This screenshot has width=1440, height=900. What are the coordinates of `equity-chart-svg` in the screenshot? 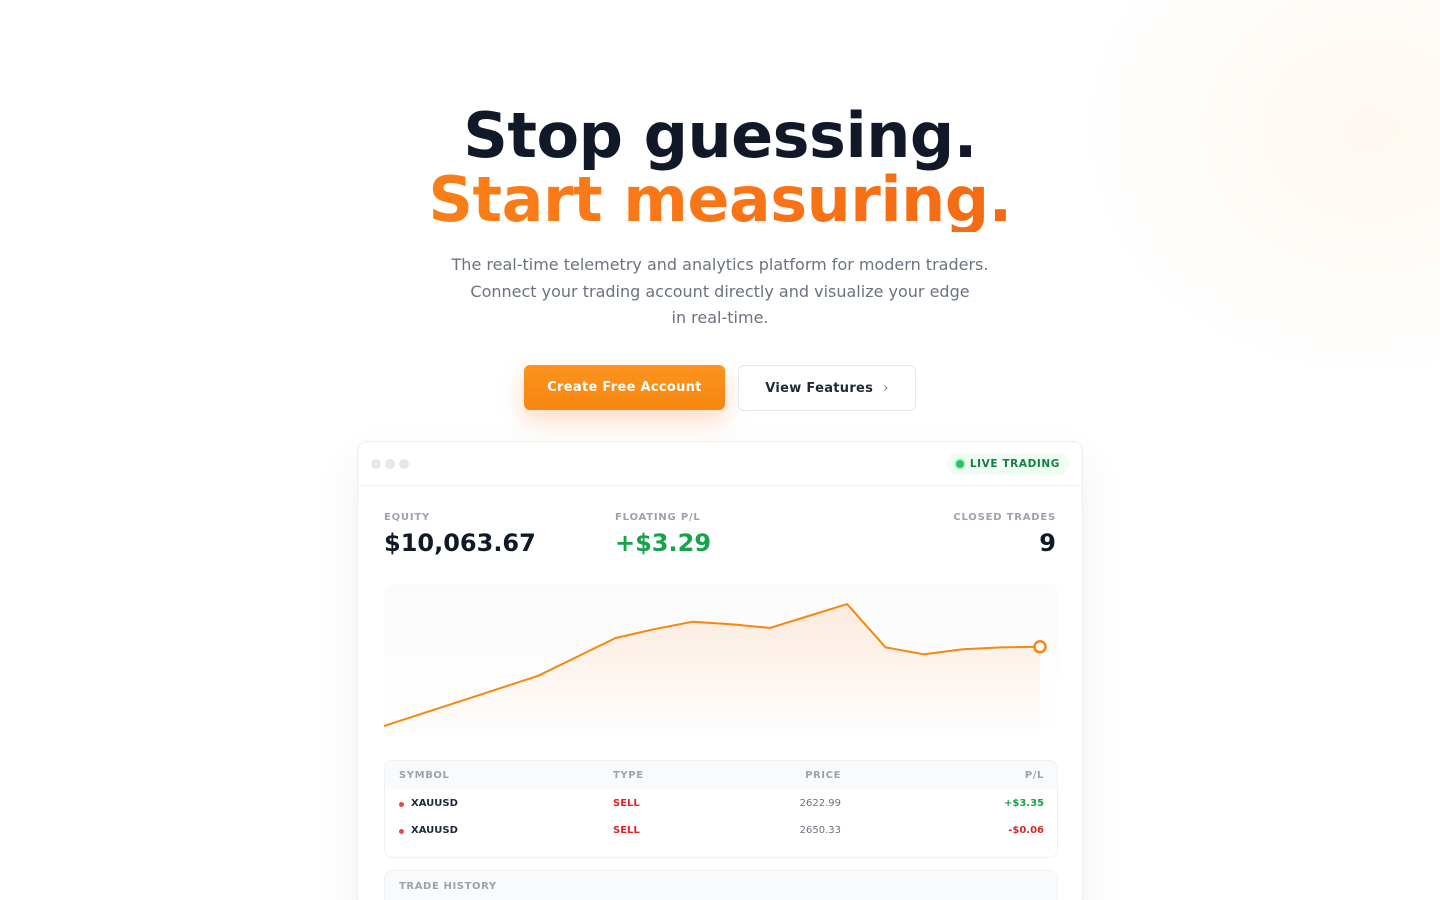 It's located at (715, 671).